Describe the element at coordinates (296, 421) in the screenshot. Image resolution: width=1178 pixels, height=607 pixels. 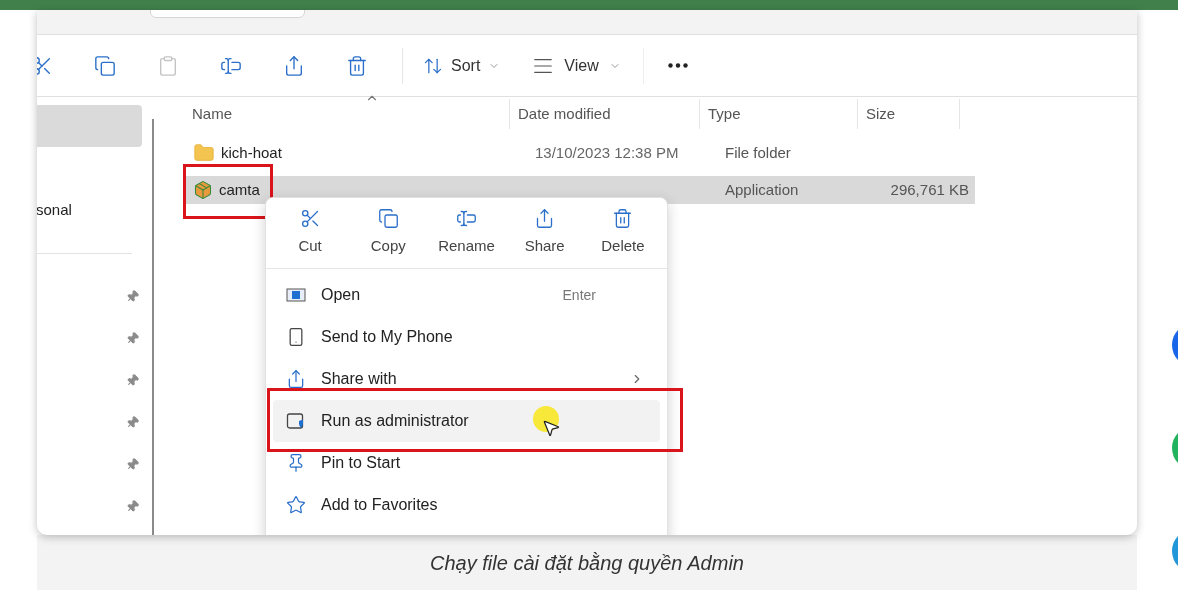
I see `shield-window-icon` at that location.